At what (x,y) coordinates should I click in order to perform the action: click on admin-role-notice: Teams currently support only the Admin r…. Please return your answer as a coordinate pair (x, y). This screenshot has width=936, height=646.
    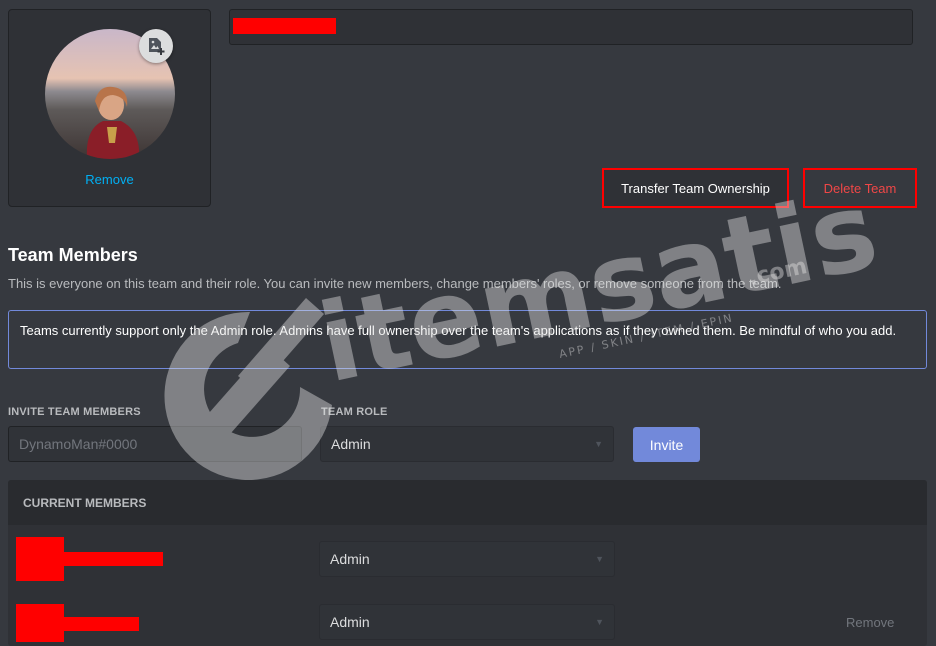
    Looking at the image, I should click on (467, 339).